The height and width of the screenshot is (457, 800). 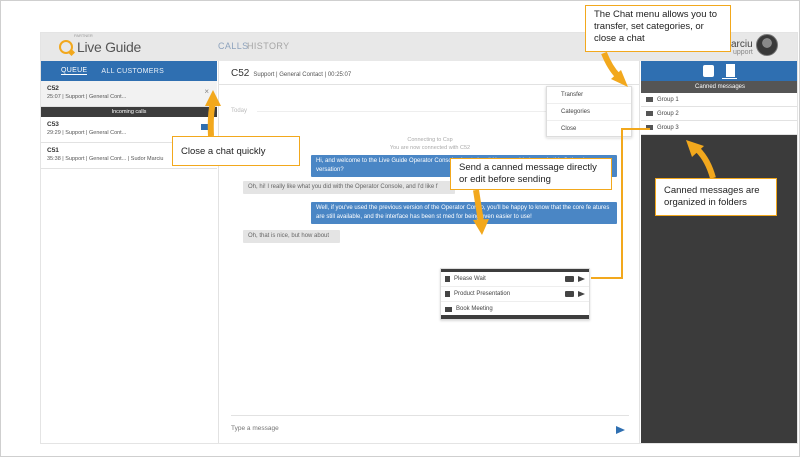 I want to click on folder-item: Group 1, so click(x=719, y=100).